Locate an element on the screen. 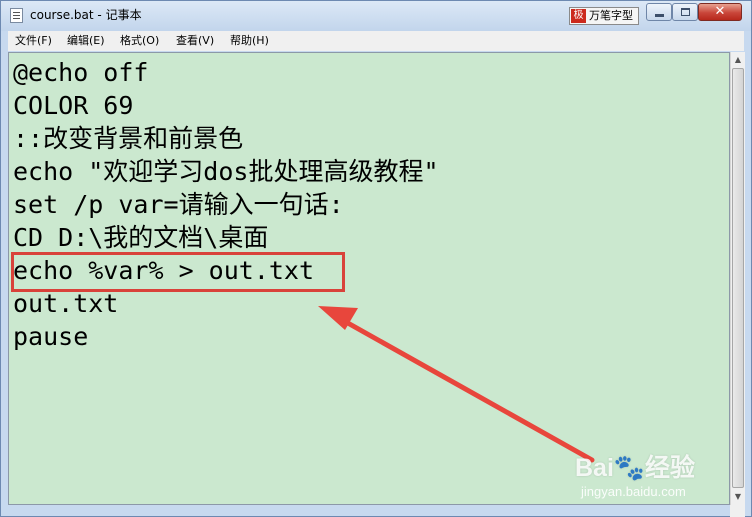 The width and height of the screenshot is (752, 517). ime-indicator: 极 万笔字型 is located at coordinates (604, 16).